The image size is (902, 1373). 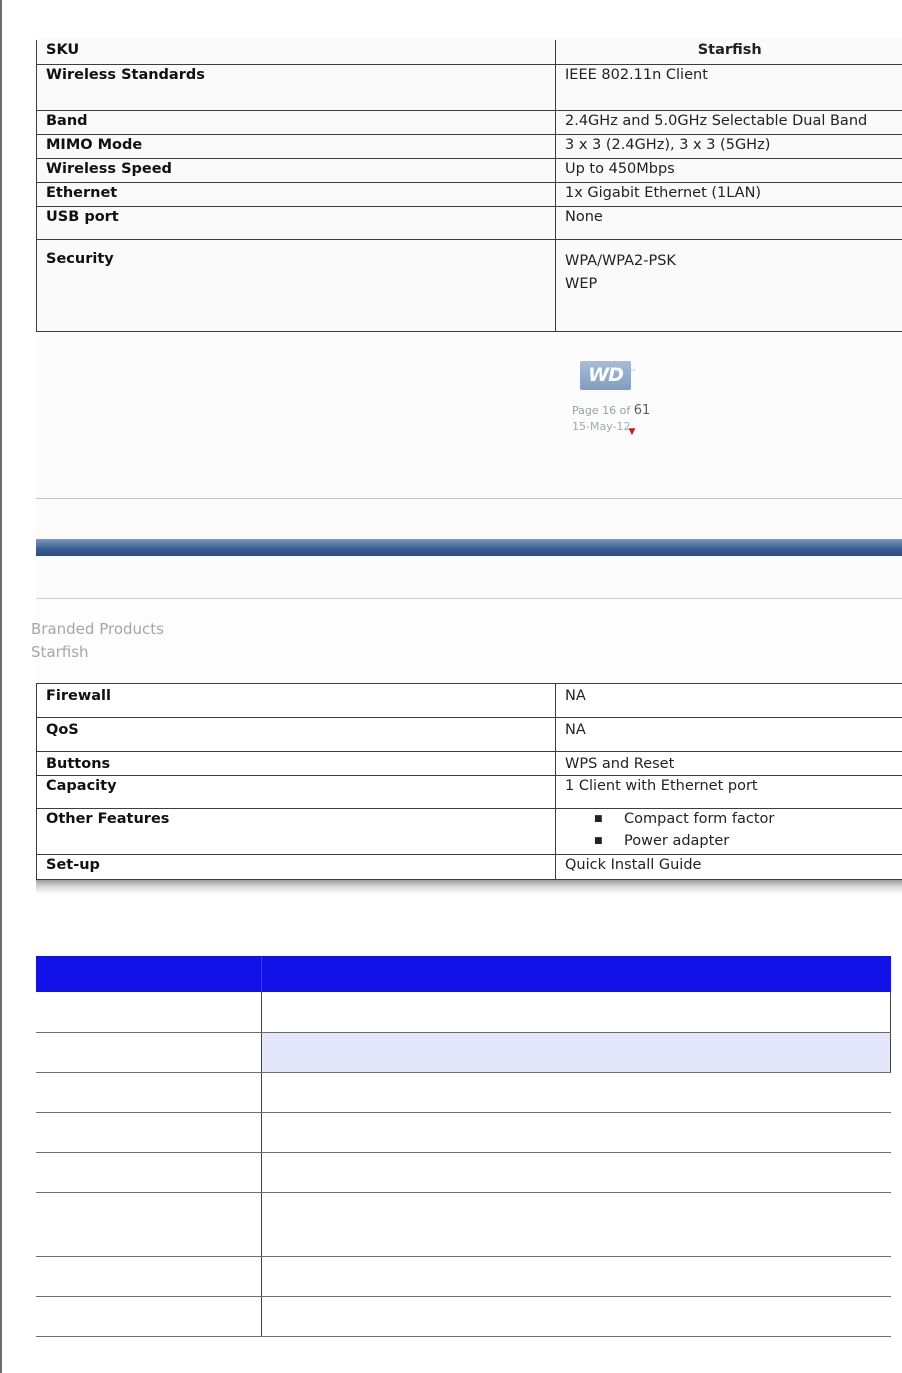 I want to click on page-total: 61, so click(x=642, y=410).